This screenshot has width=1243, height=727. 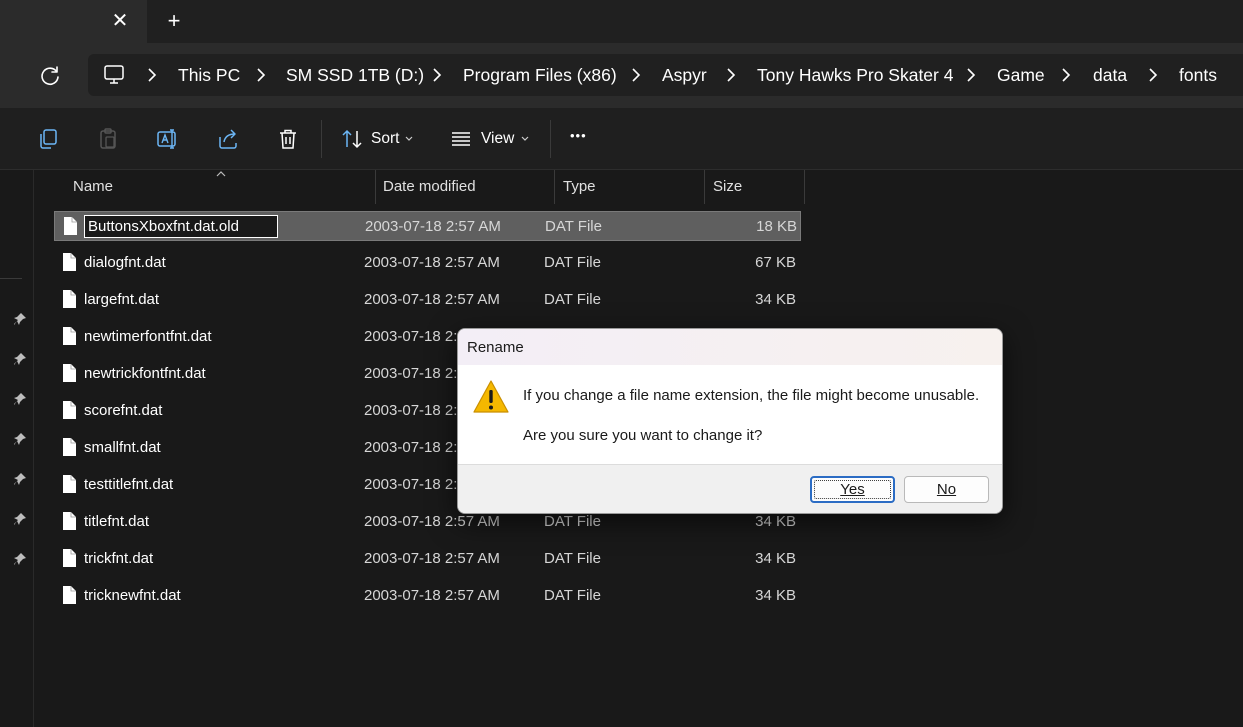 I want to click on file-name: titlefnt.dat, so click(x=117, y=521).